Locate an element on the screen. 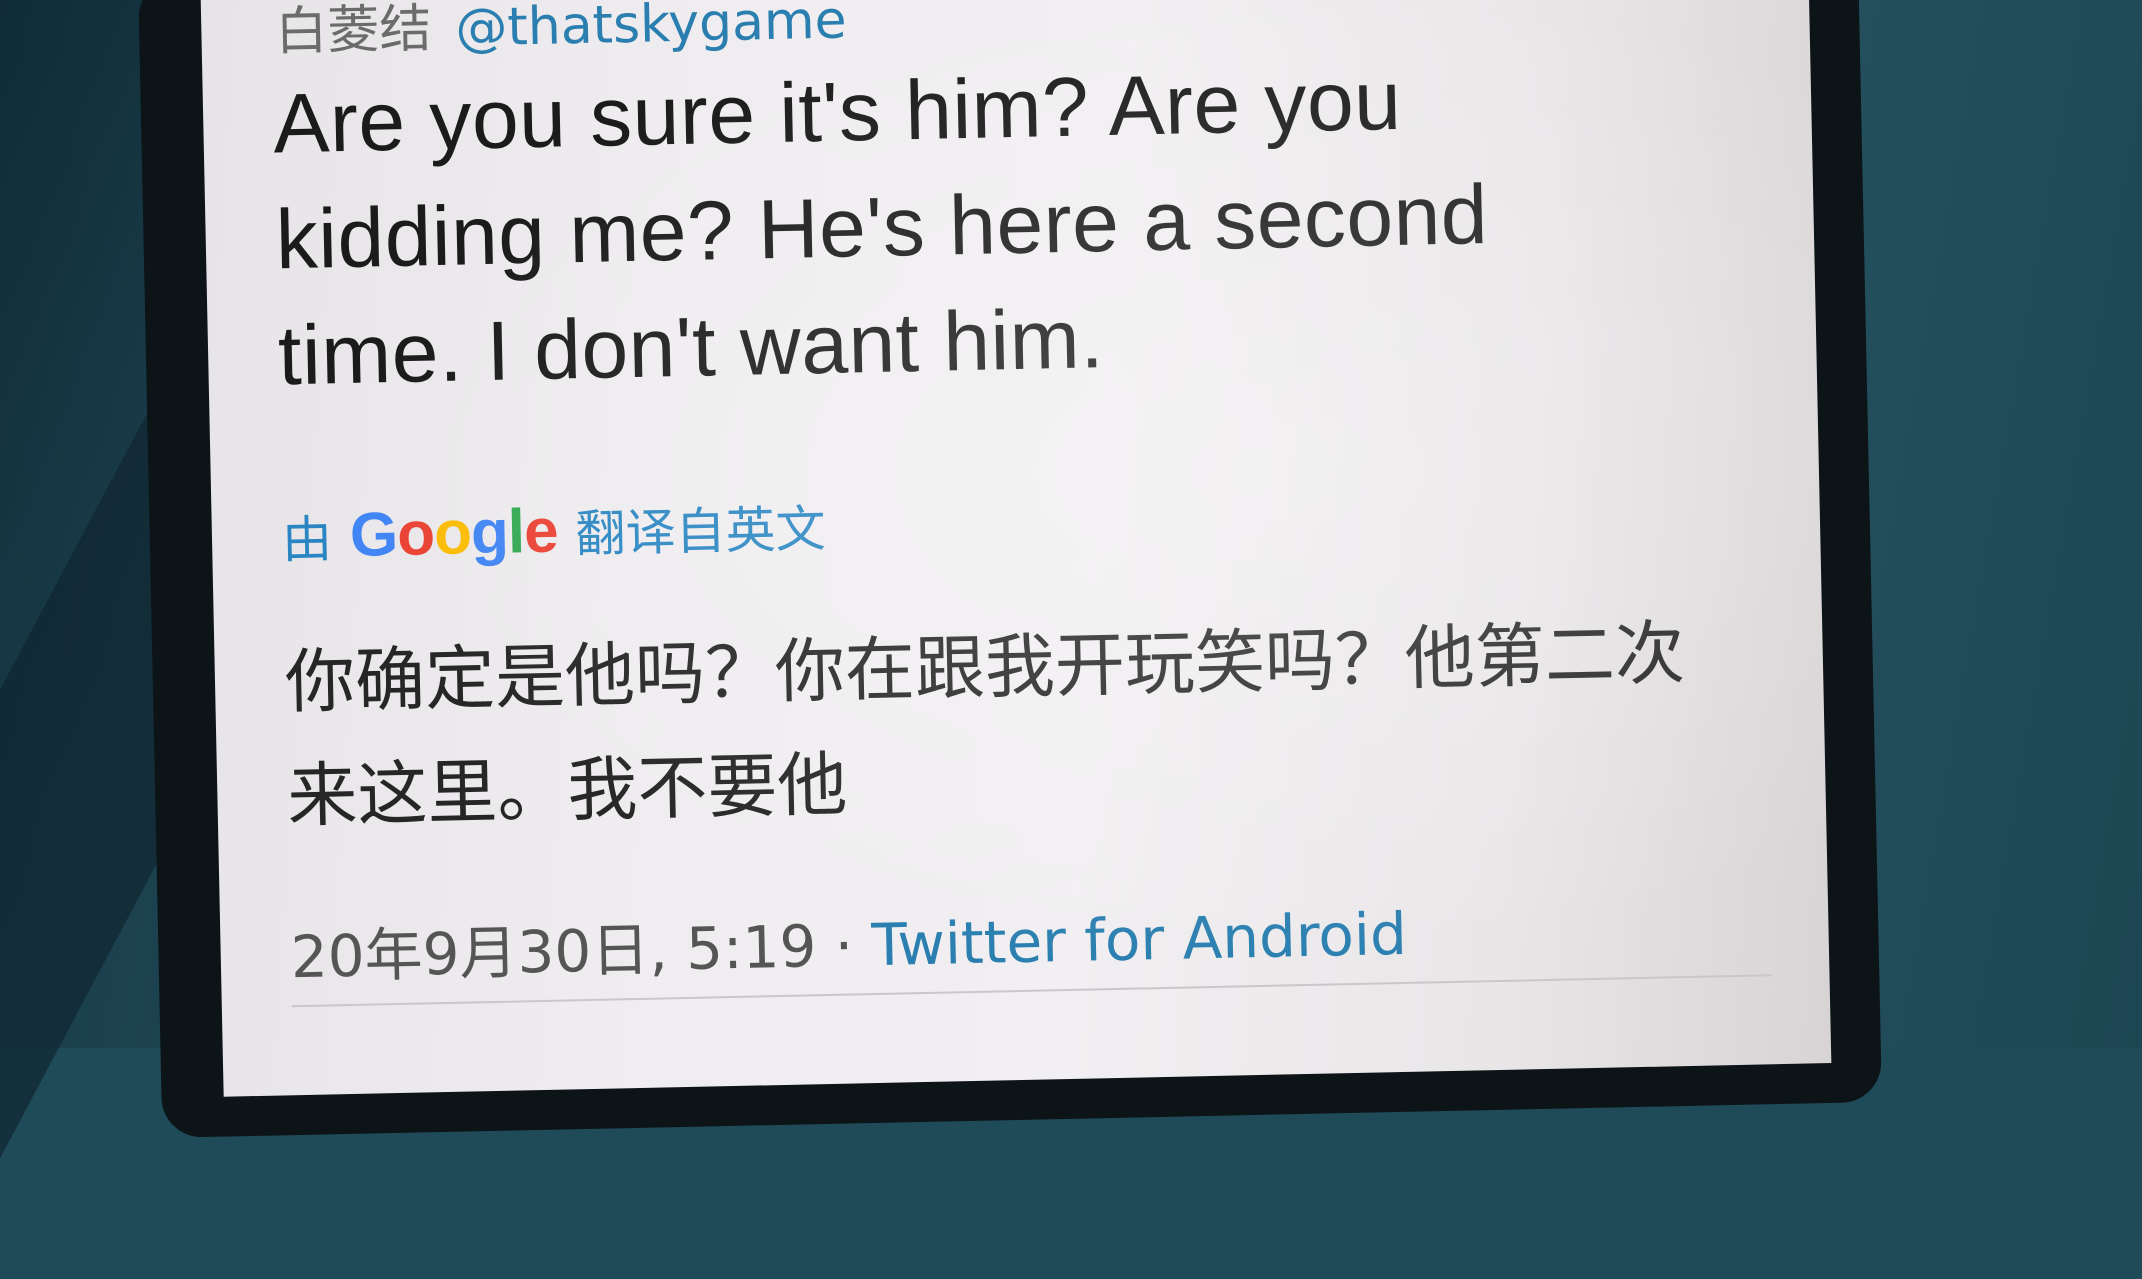  author-handle: @thatskygame is located at coordinates (651, 29).